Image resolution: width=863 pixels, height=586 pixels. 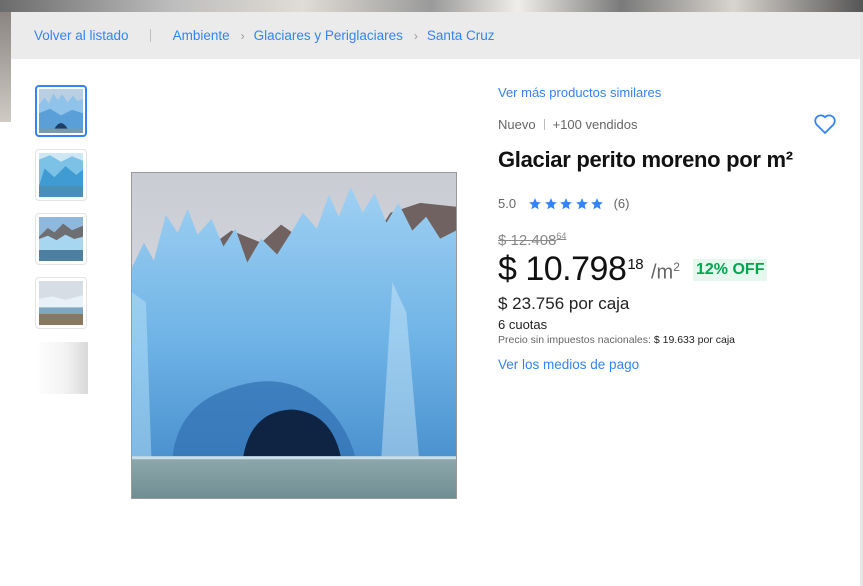 I want to click on current-price-amount: $ 10.798, so click(x=562, y=269).